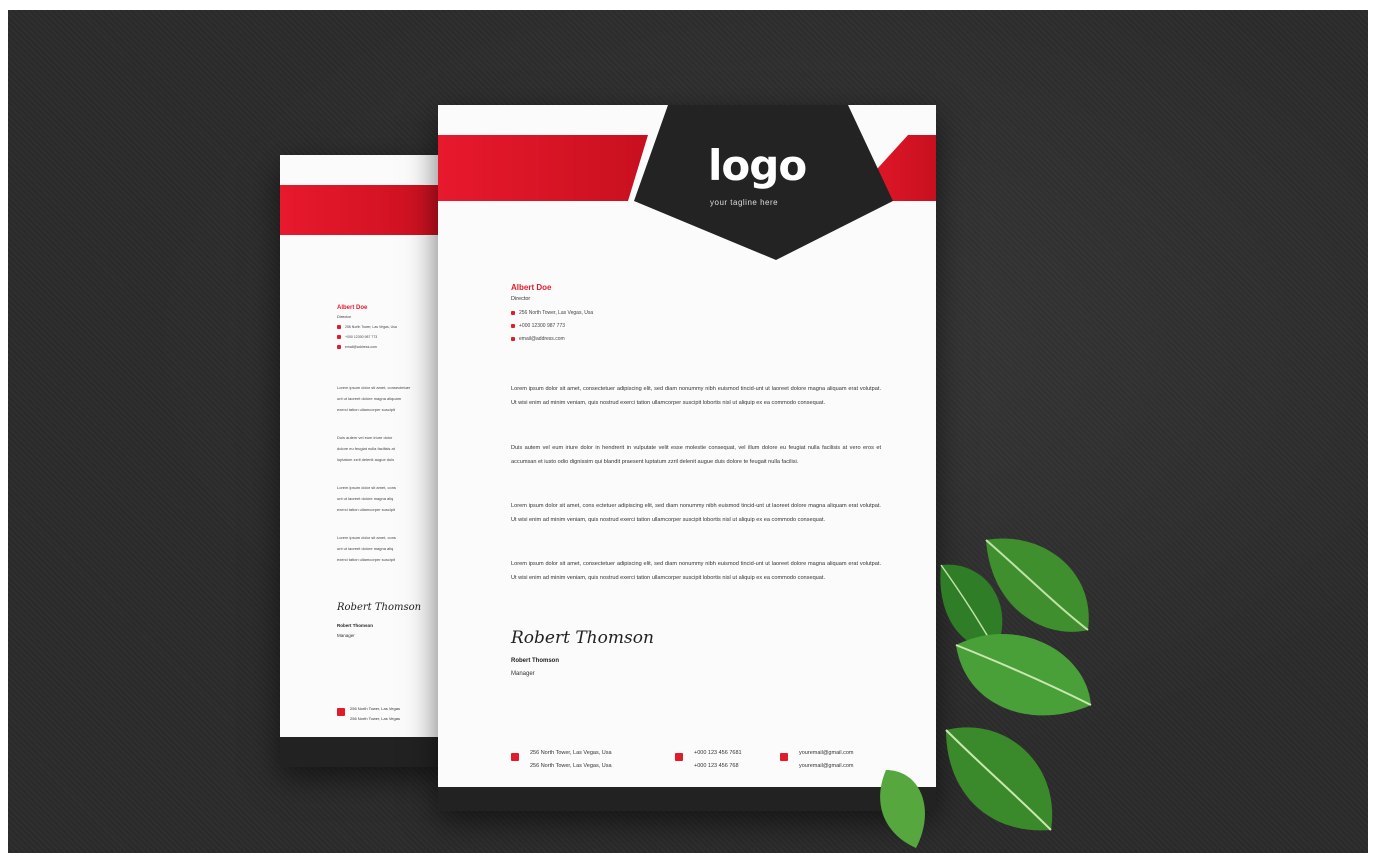  I want to click on back-footer-dark-bar, so click(365, 752).